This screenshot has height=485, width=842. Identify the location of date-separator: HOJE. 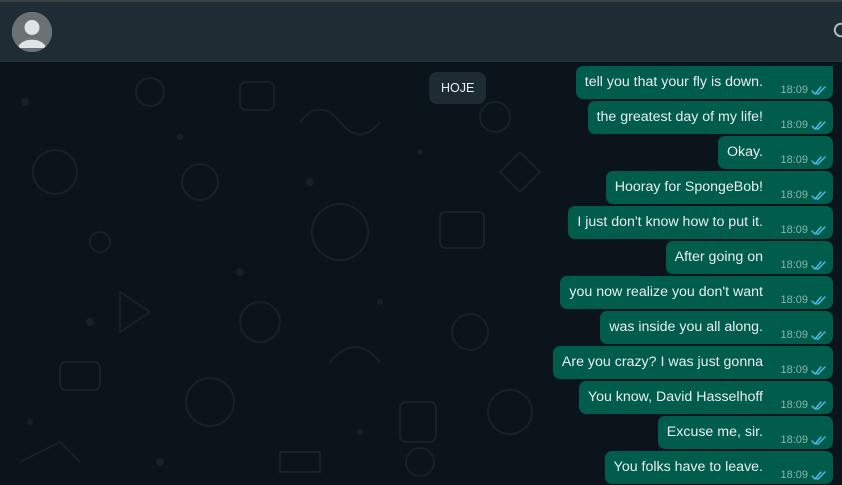
(458, 88).